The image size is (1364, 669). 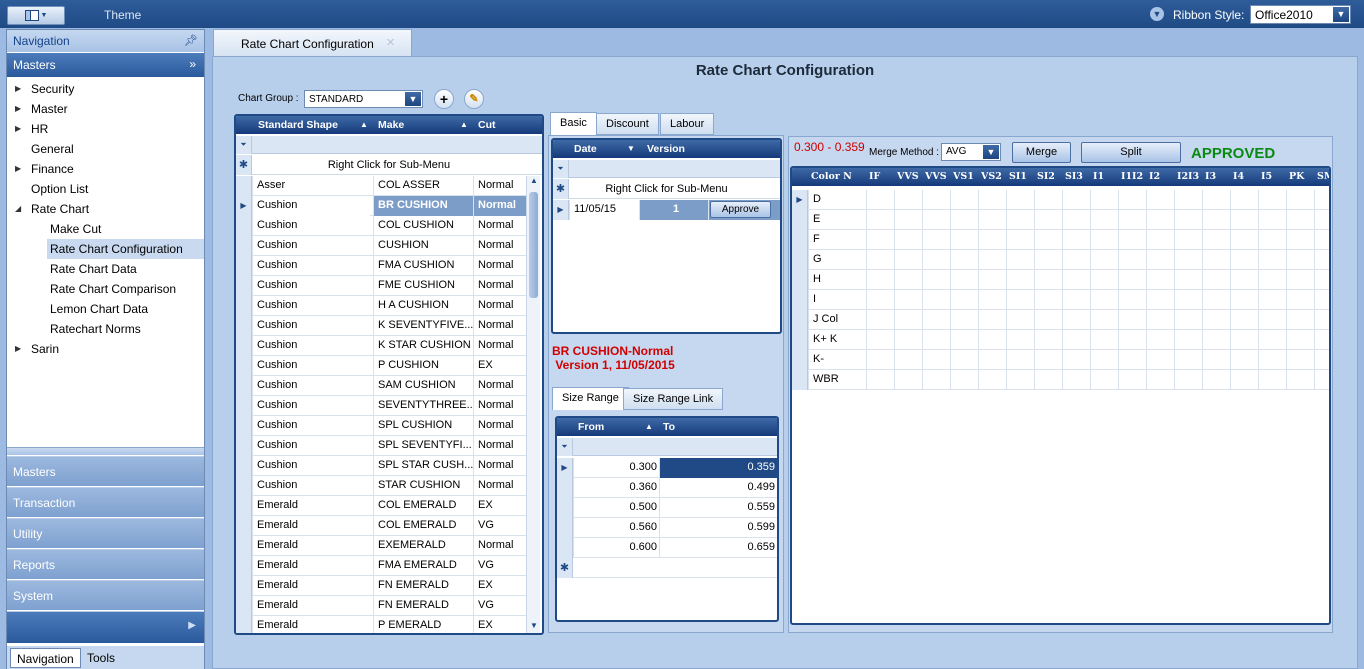 What do you see at coordinates (381, 446) in the screenshot?
I see `table-row: Cushion SPL SEVENTYFI... Normal` at bounding box center [381, 446].